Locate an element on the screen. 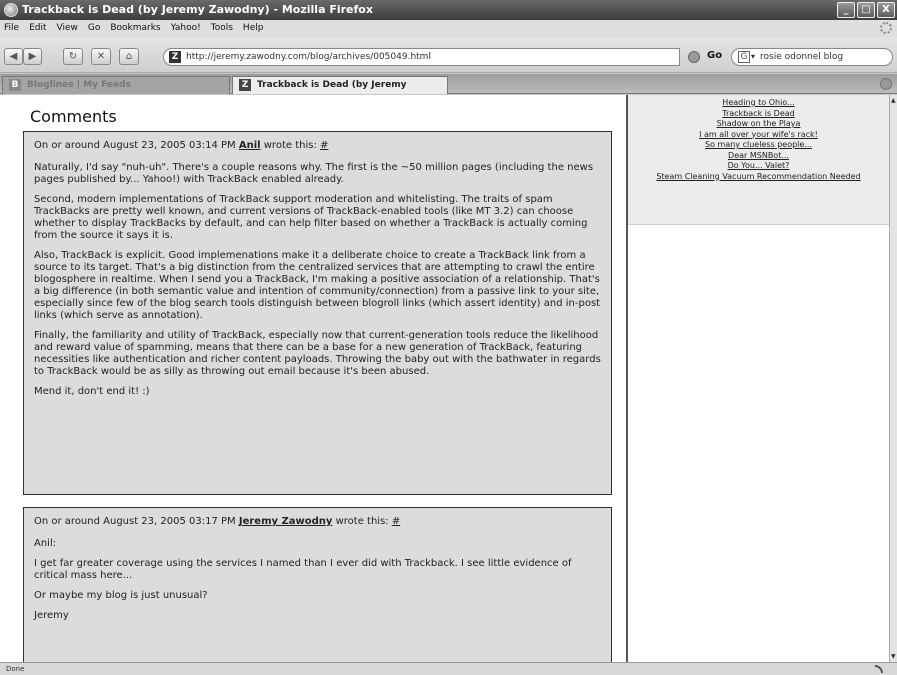  menu-help: Help is located at coordinates (253, 28).